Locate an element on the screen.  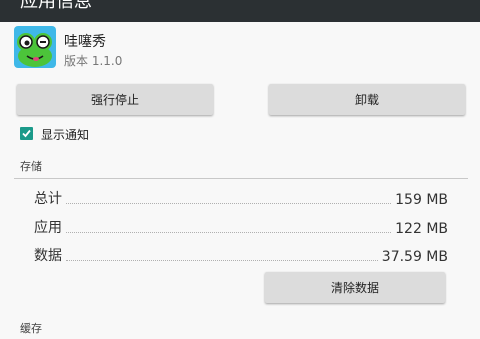
show-notifications-checkbox is located at coordinates (26, 133).